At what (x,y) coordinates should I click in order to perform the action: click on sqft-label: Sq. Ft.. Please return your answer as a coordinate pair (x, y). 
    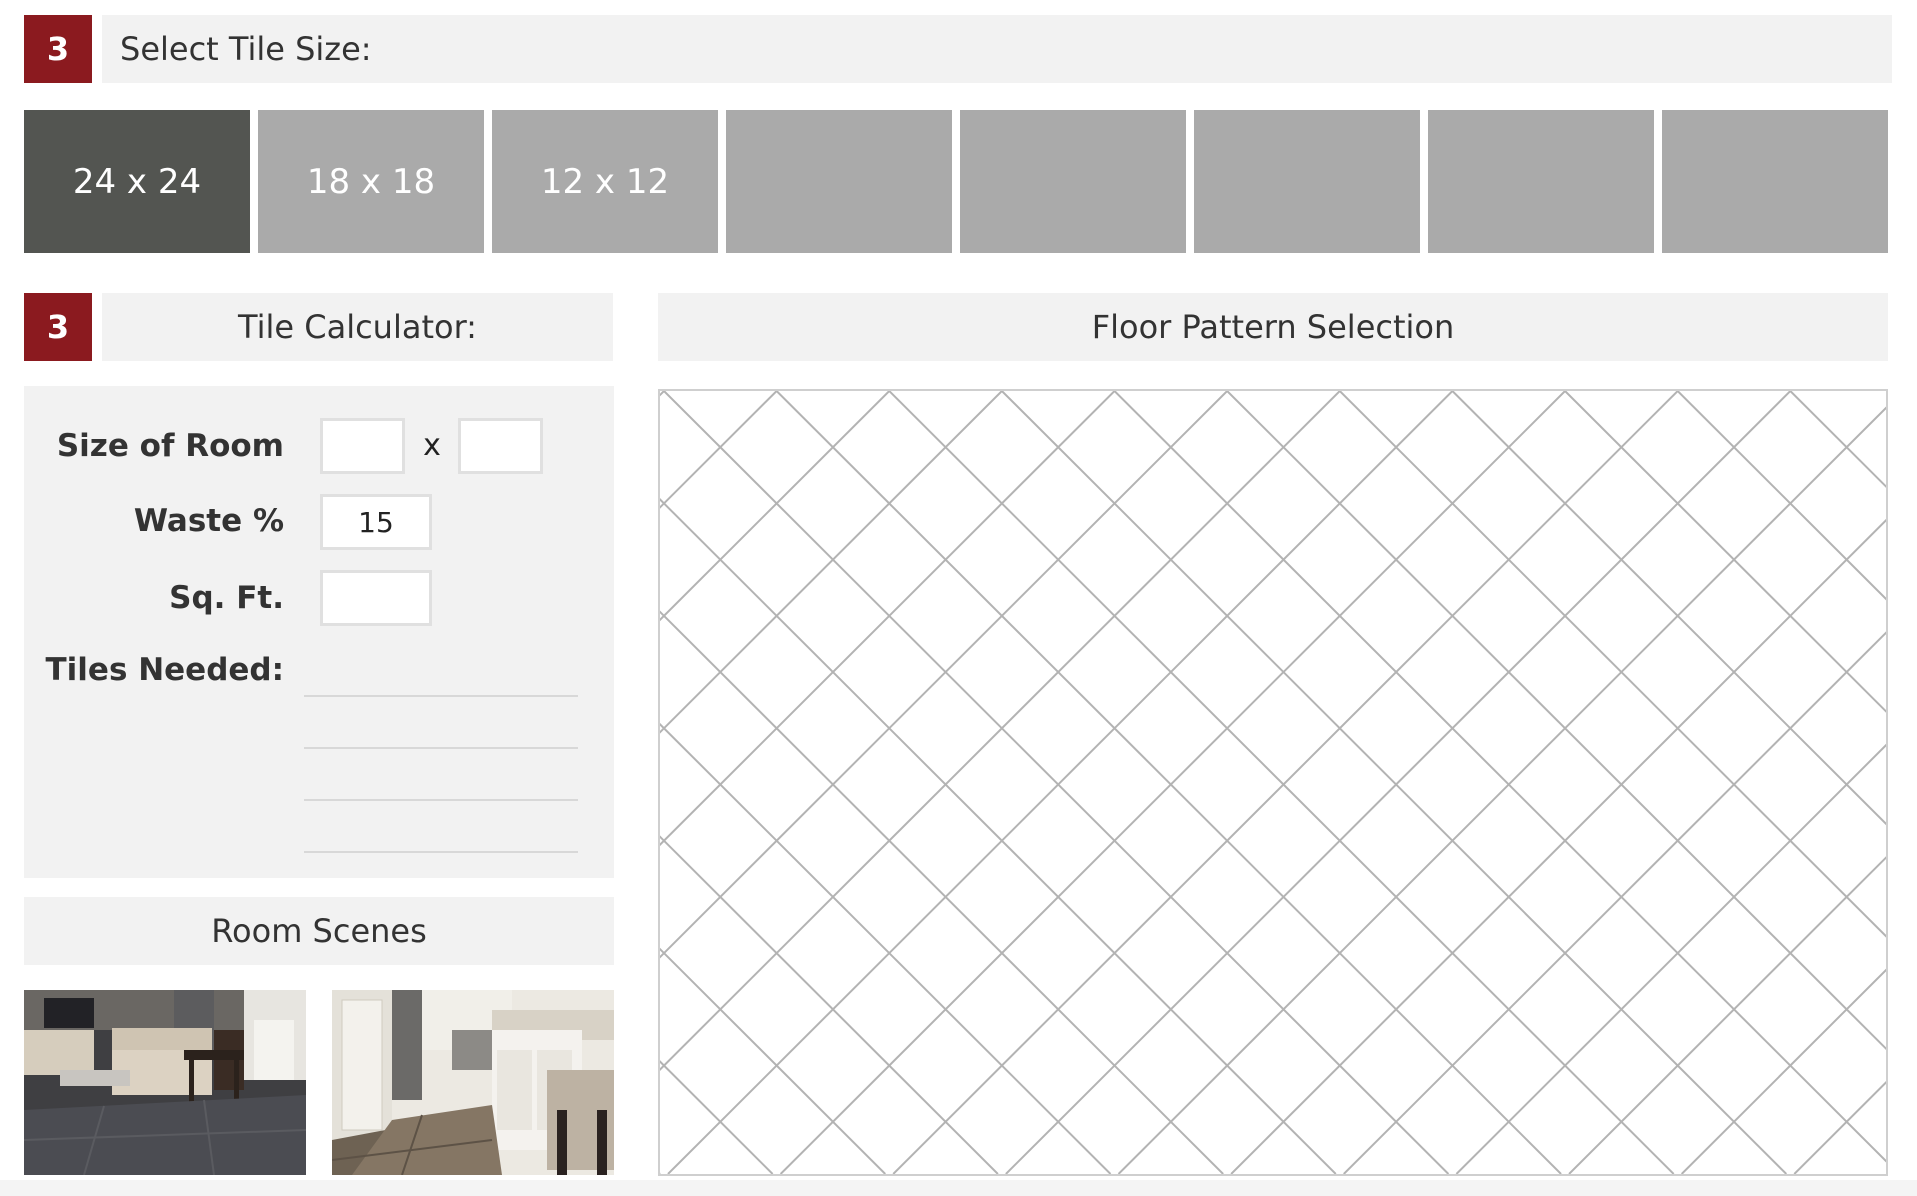
    Looking at the image, I should click on (226, 598).